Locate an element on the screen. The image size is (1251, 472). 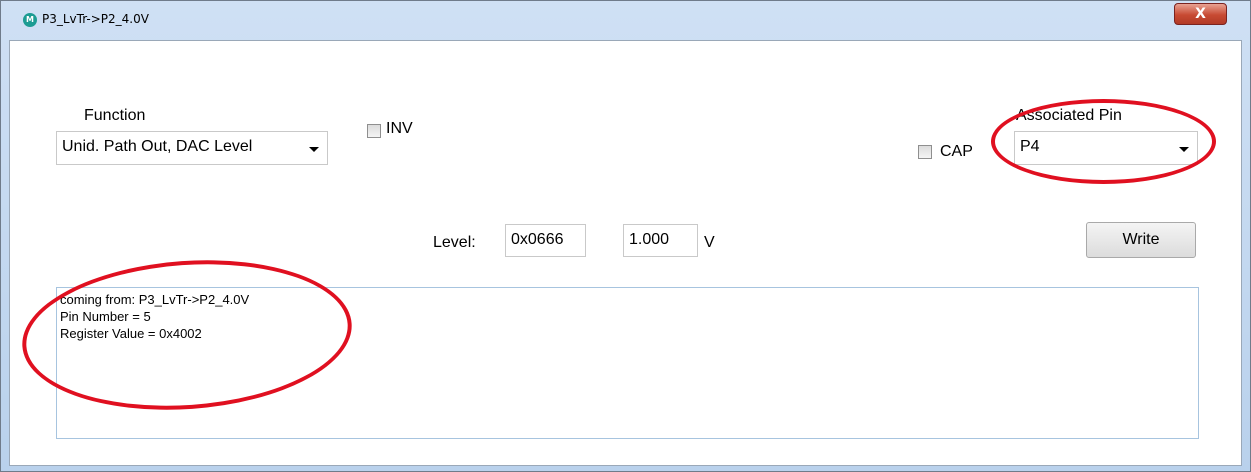
level-unit-label: V is located at coordinates (709, 242).